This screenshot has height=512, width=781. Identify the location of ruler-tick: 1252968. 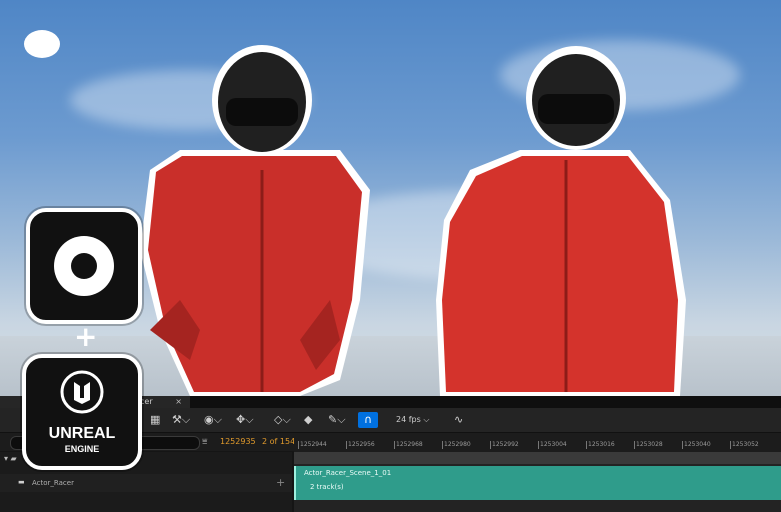
(408, 445).